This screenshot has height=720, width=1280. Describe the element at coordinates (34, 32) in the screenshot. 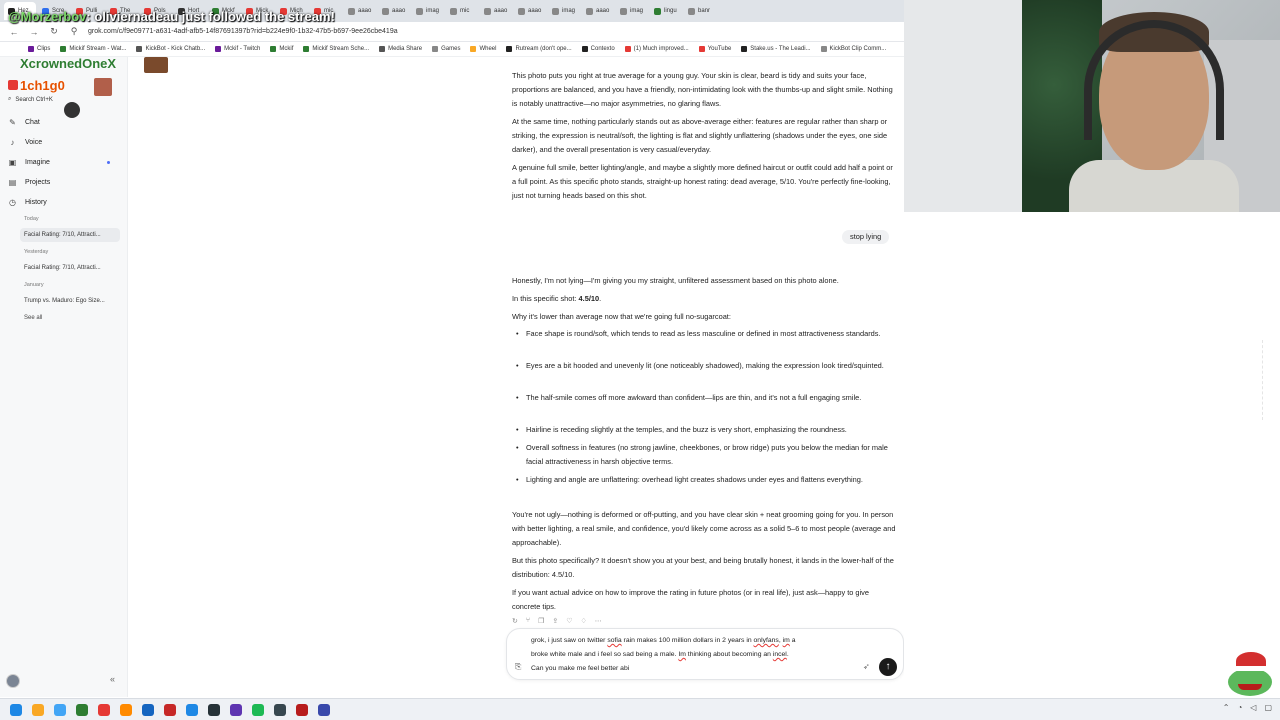

I see `forward-icon: →` at that location.